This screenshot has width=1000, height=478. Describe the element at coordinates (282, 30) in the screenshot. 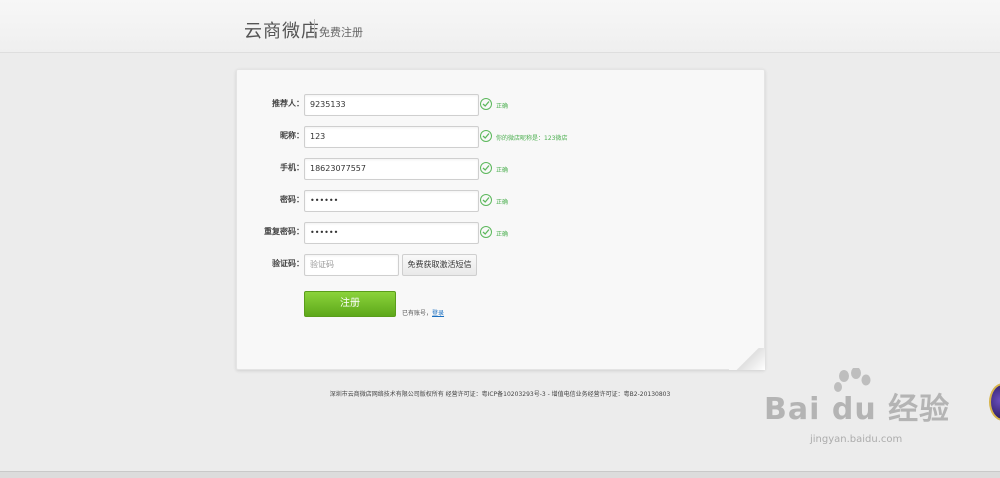

I see `site-logo: 云商微店` at that location.